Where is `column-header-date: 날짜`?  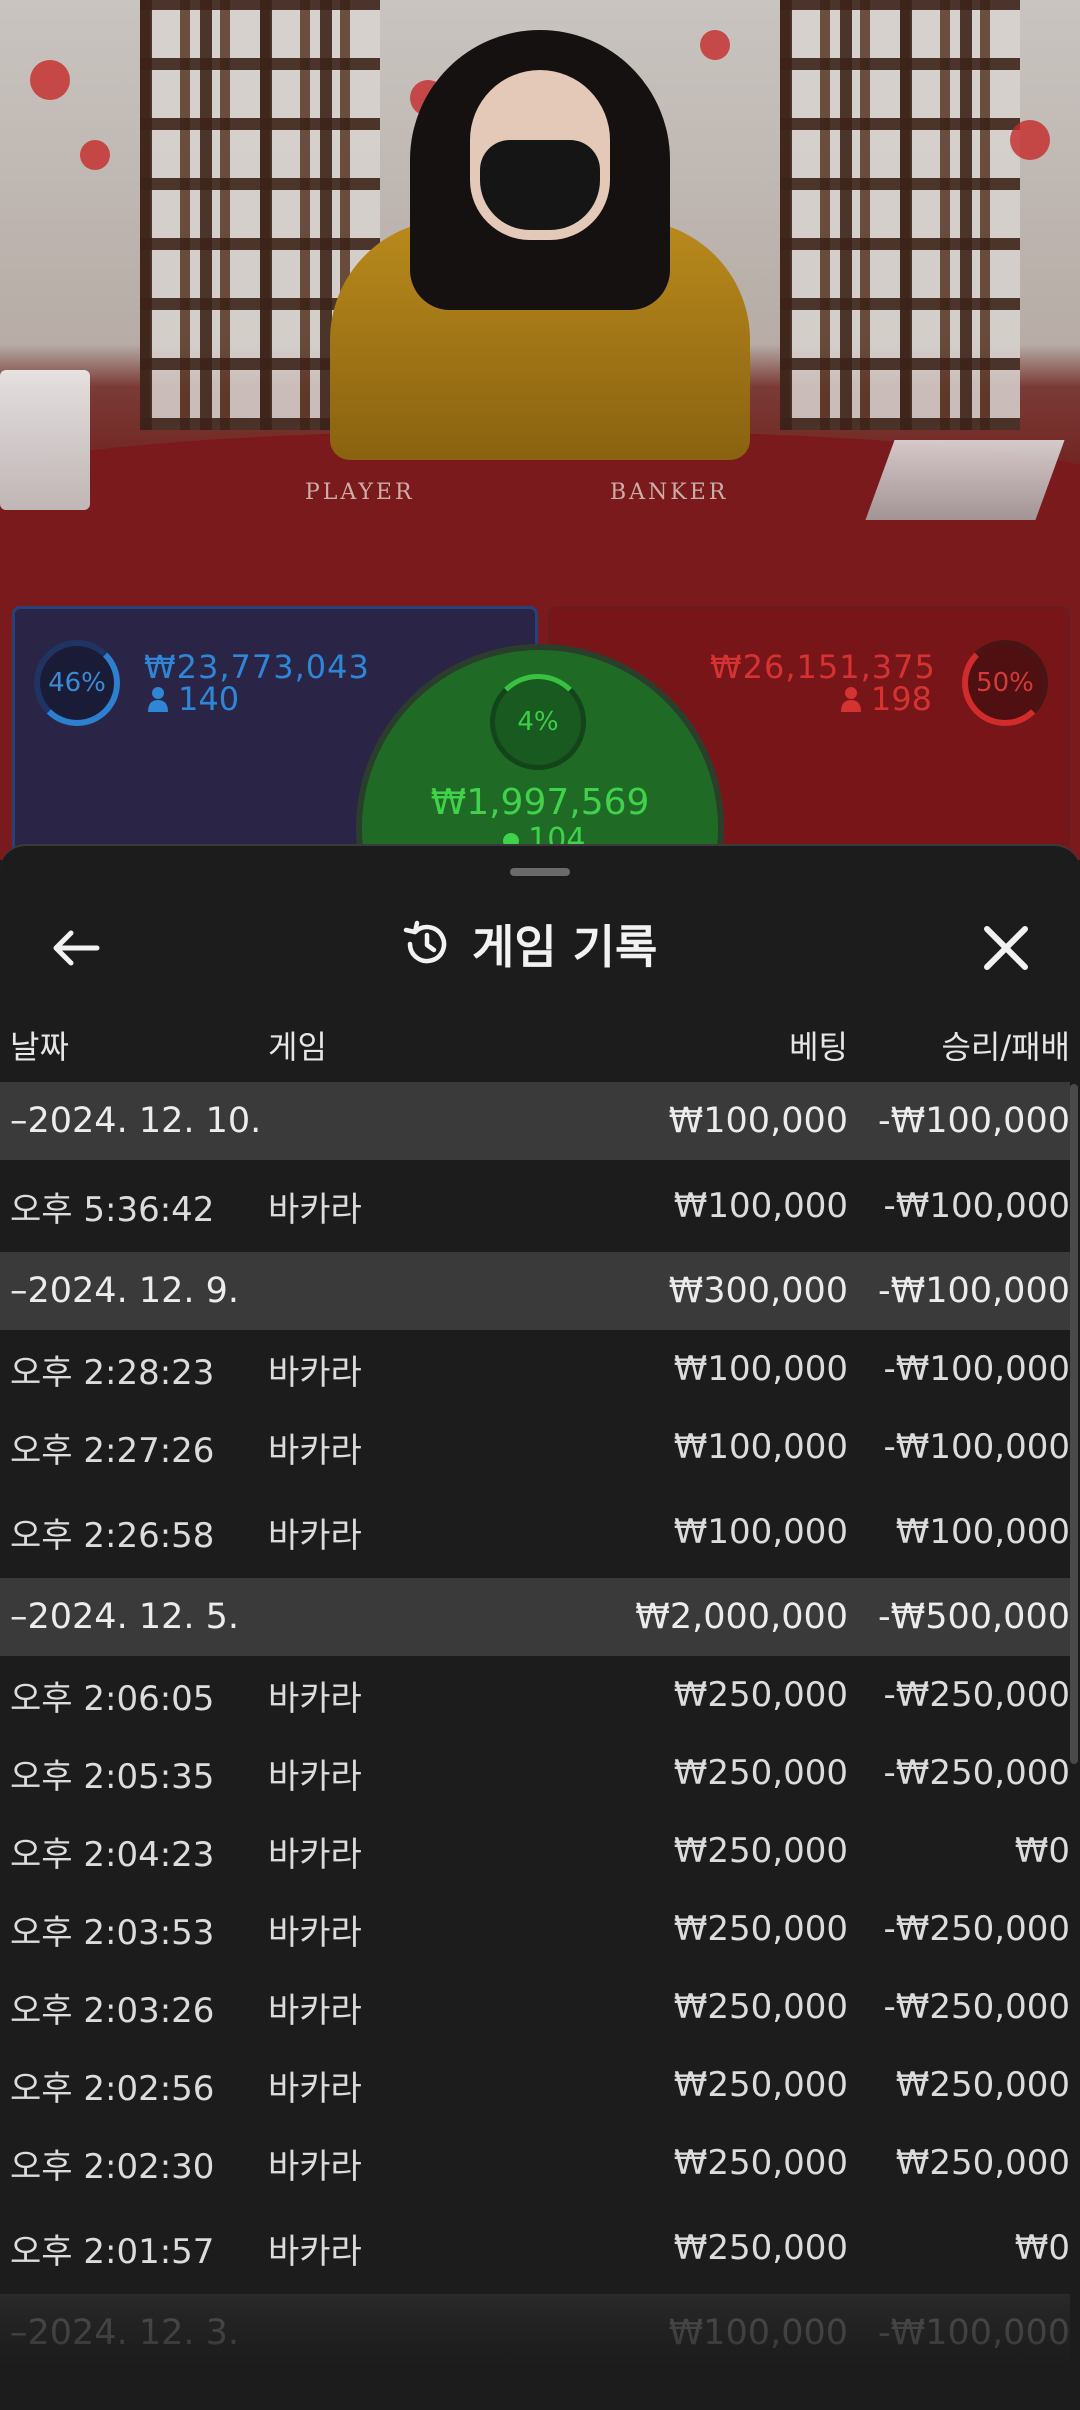 column-header-date: 날짜 is located at coordinates (39, 1047).